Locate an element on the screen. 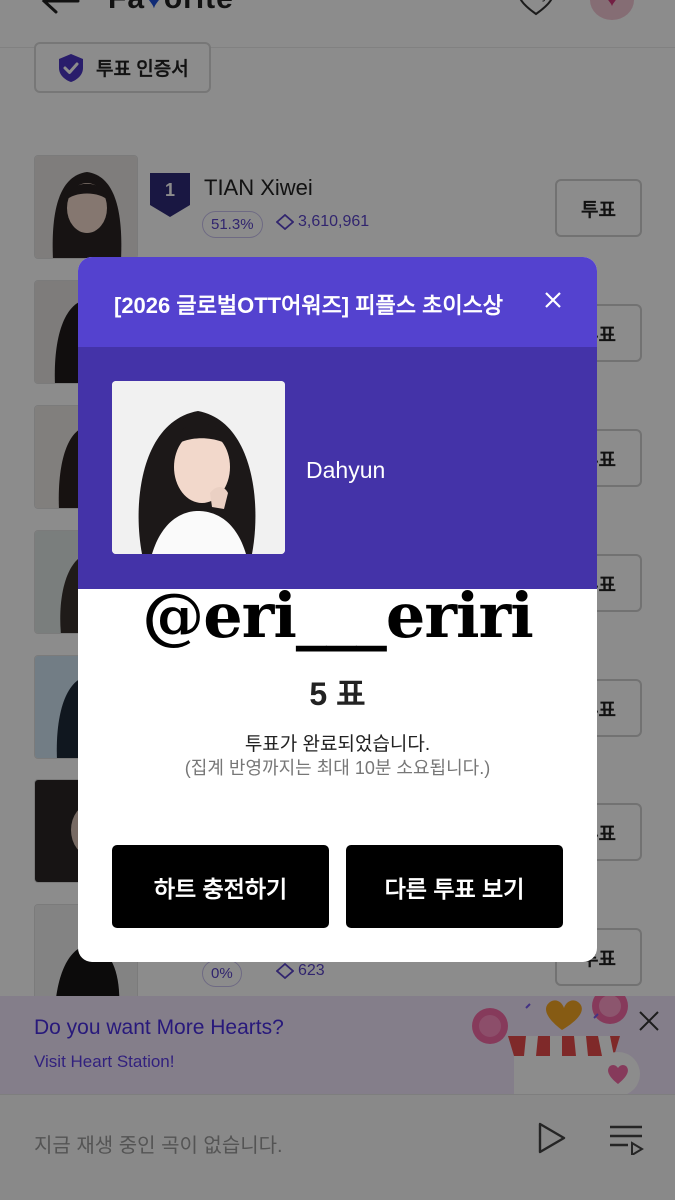  close-icon is located at coordinates (553, 300).